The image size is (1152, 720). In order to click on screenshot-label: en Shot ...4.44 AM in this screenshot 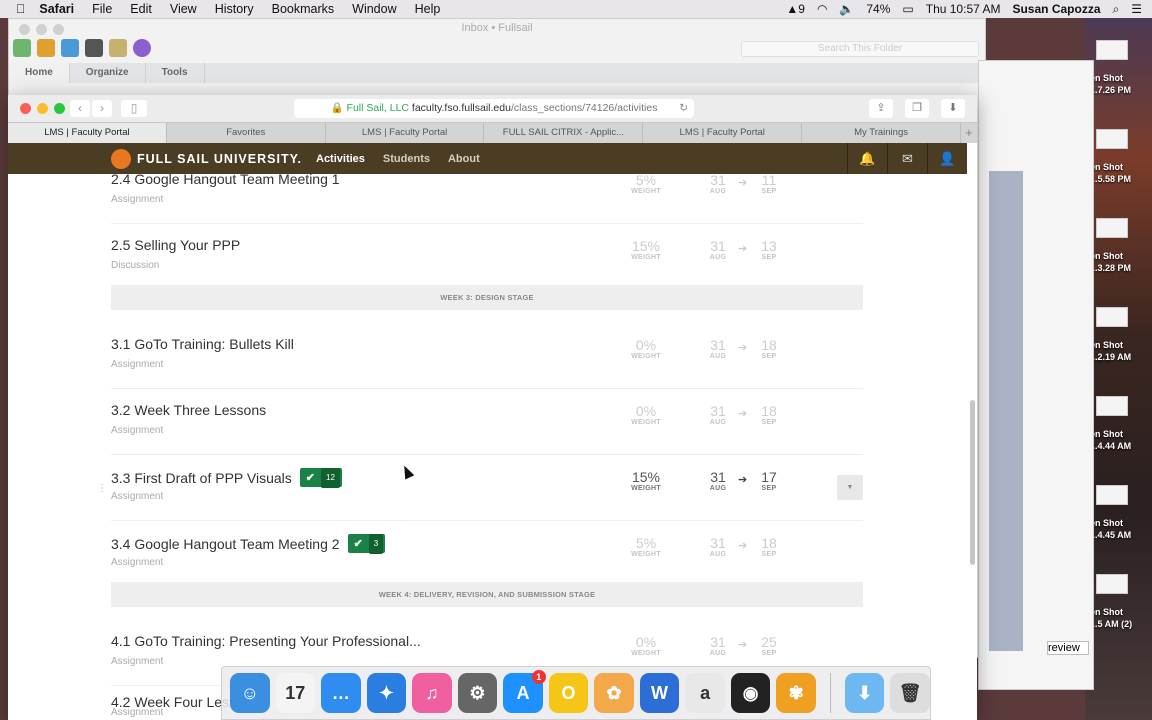, I will do `click(1121, 440)`.